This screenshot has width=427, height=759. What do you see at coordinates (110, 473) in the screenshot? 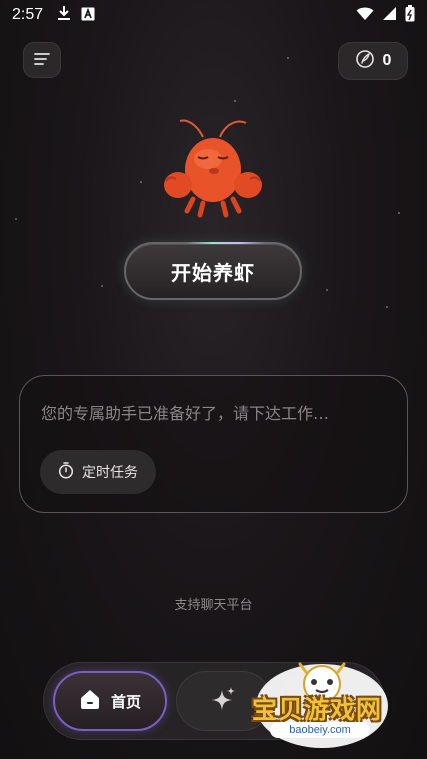
I see `scheduled-task-label: 定时任务` at bounding box center [110, 473].